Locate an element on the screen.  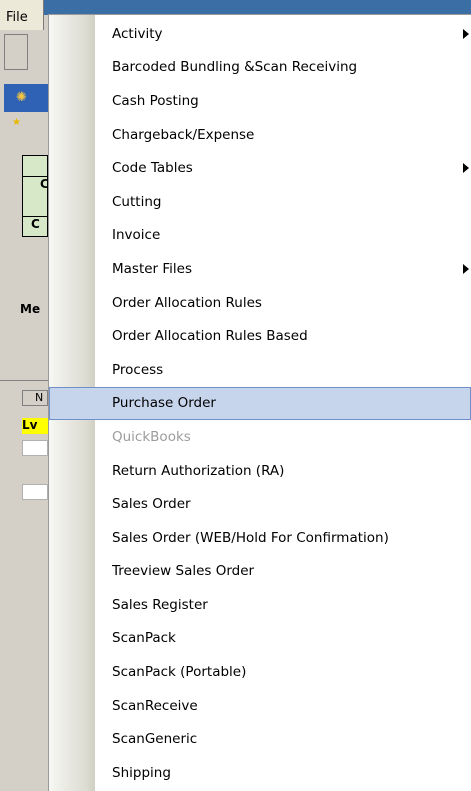
menu-item-label: Sales Order (WEB/Hold For Confirmation) is located at coordinates (250, 537).